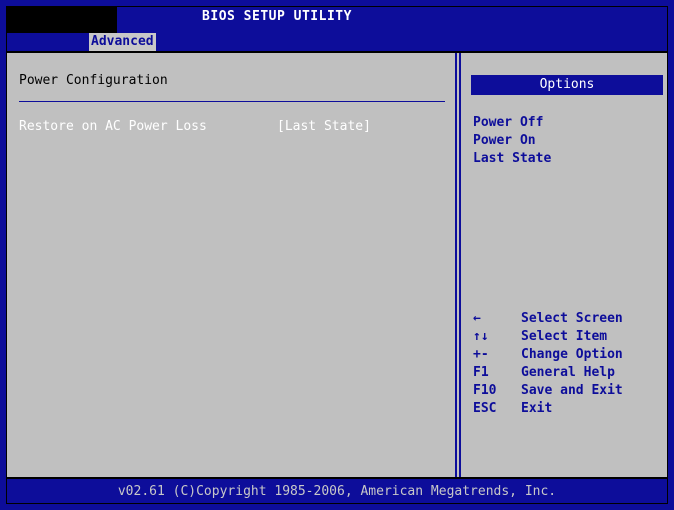  I want to click on help-change-option: +- Change Option, so click(568, 356).